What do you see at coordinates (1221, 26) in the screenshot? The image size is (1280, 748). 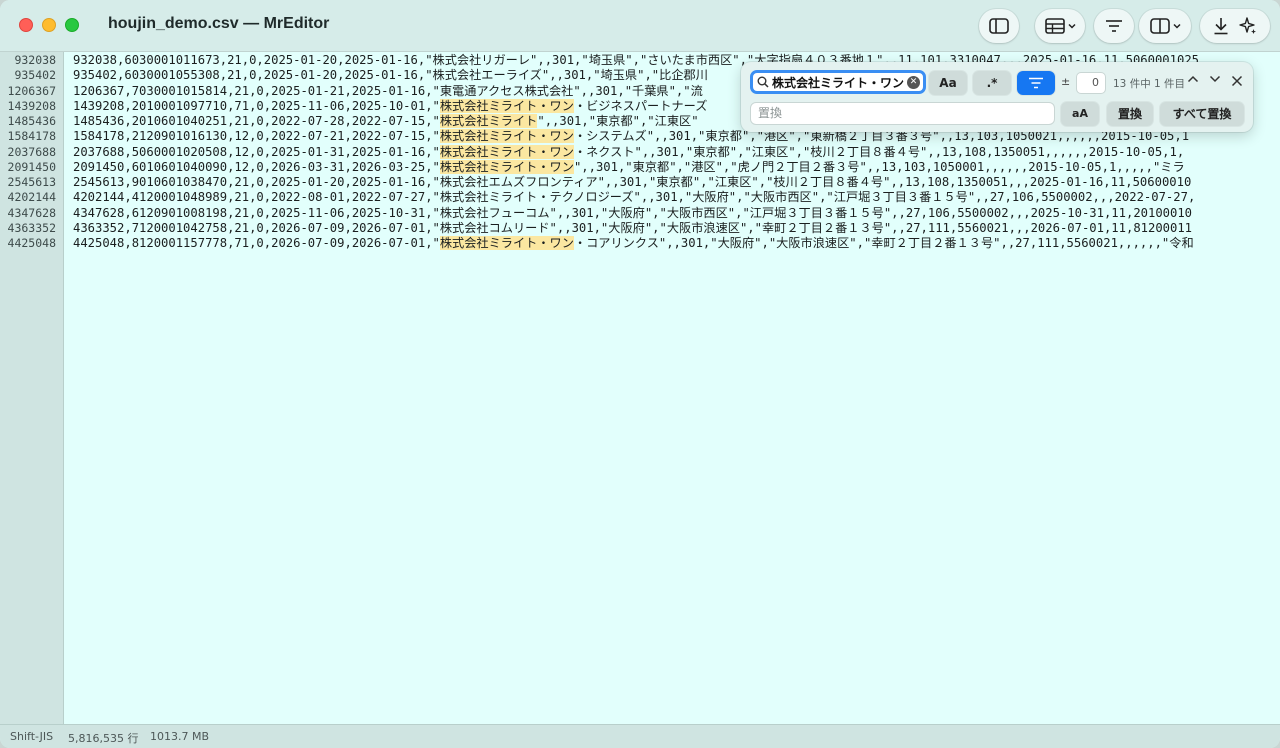 I see `download-icon` at bounding box center [1221, 26].